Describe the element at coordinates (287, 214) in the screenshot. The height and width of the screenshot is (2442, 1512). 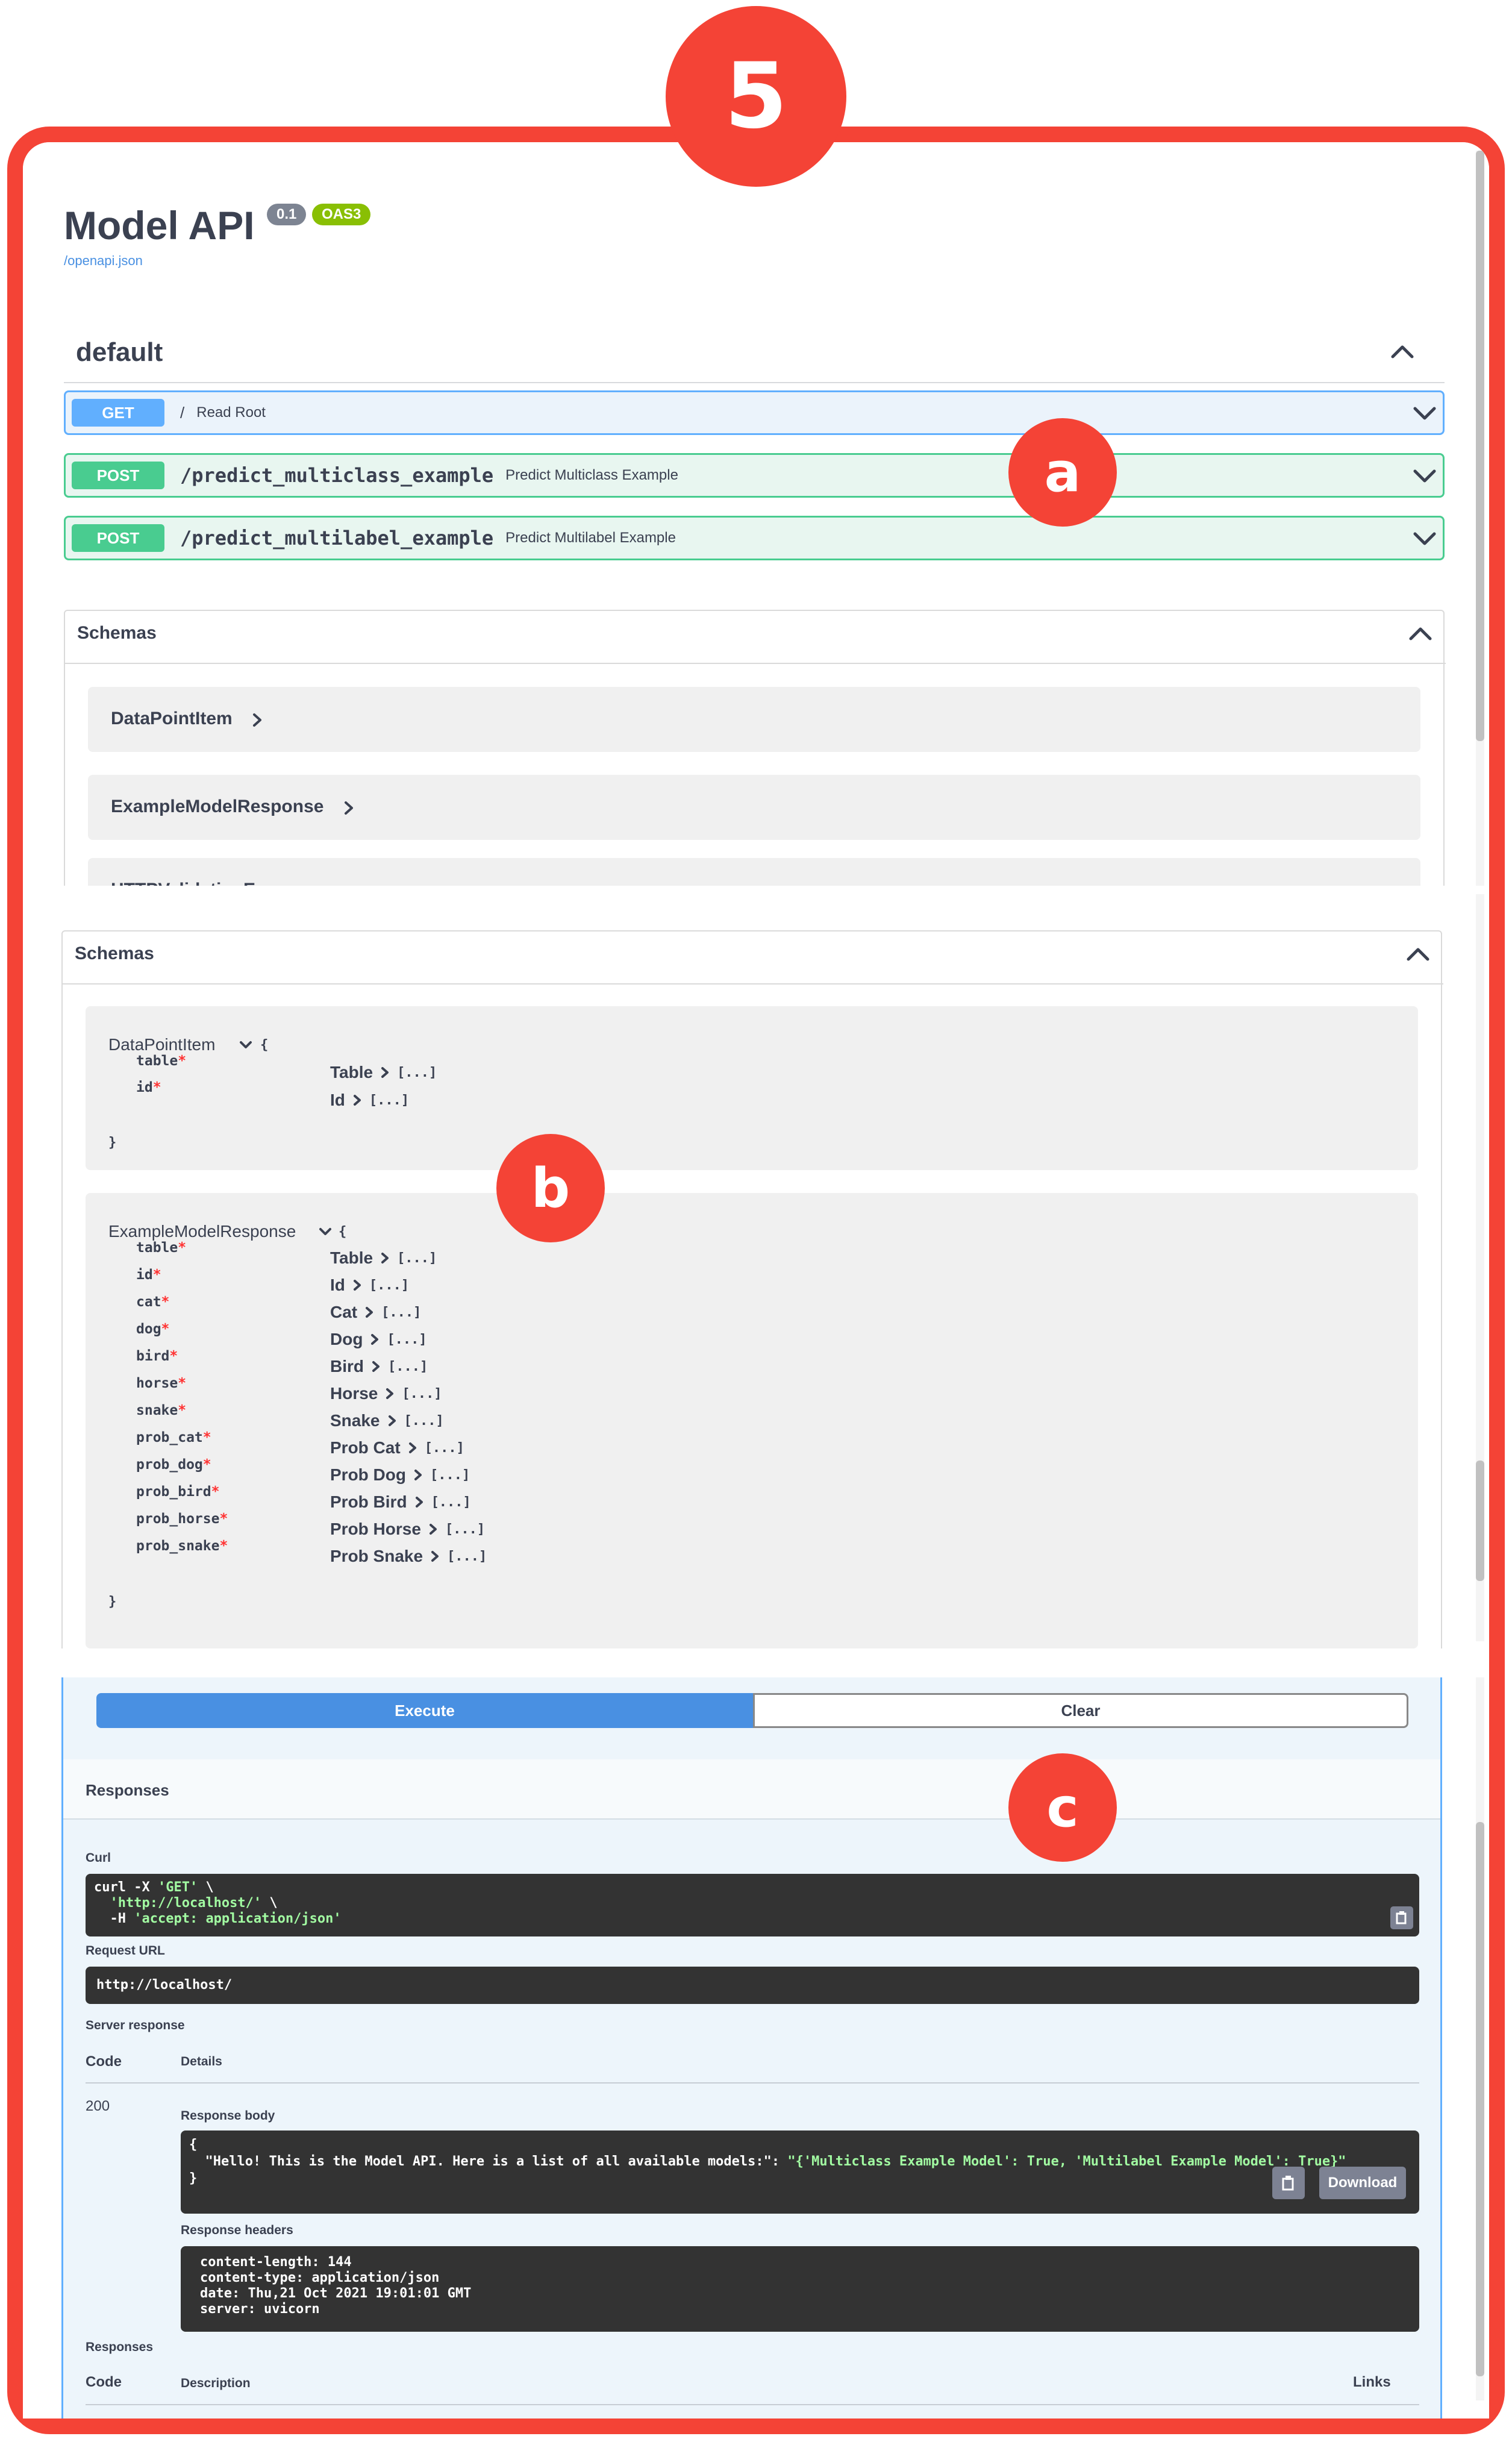
I see `version-badge: 0.1` at that location.